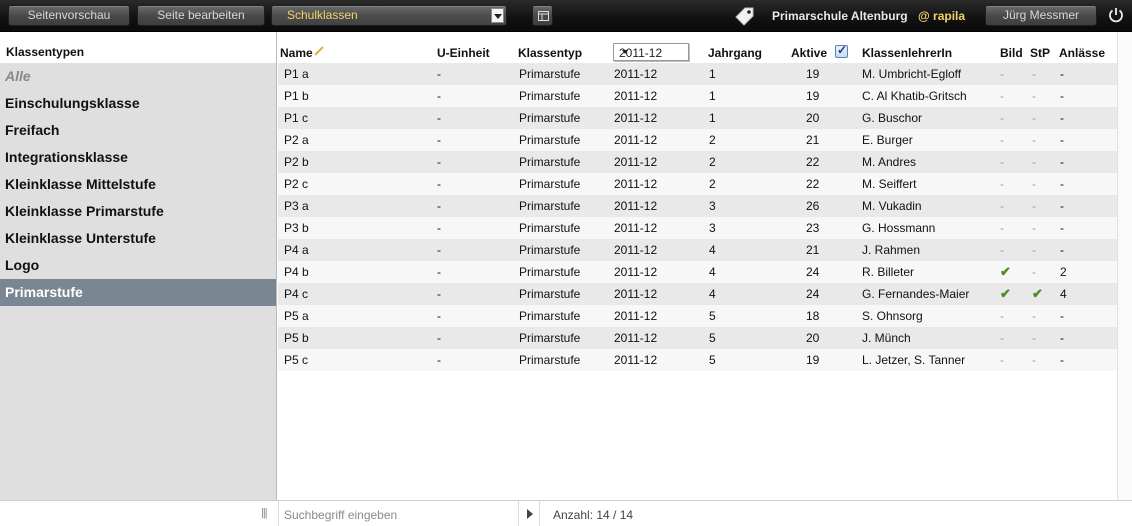 This screenshot has height=526, width=1132. I want to click on play-icon, so click(529, 513).